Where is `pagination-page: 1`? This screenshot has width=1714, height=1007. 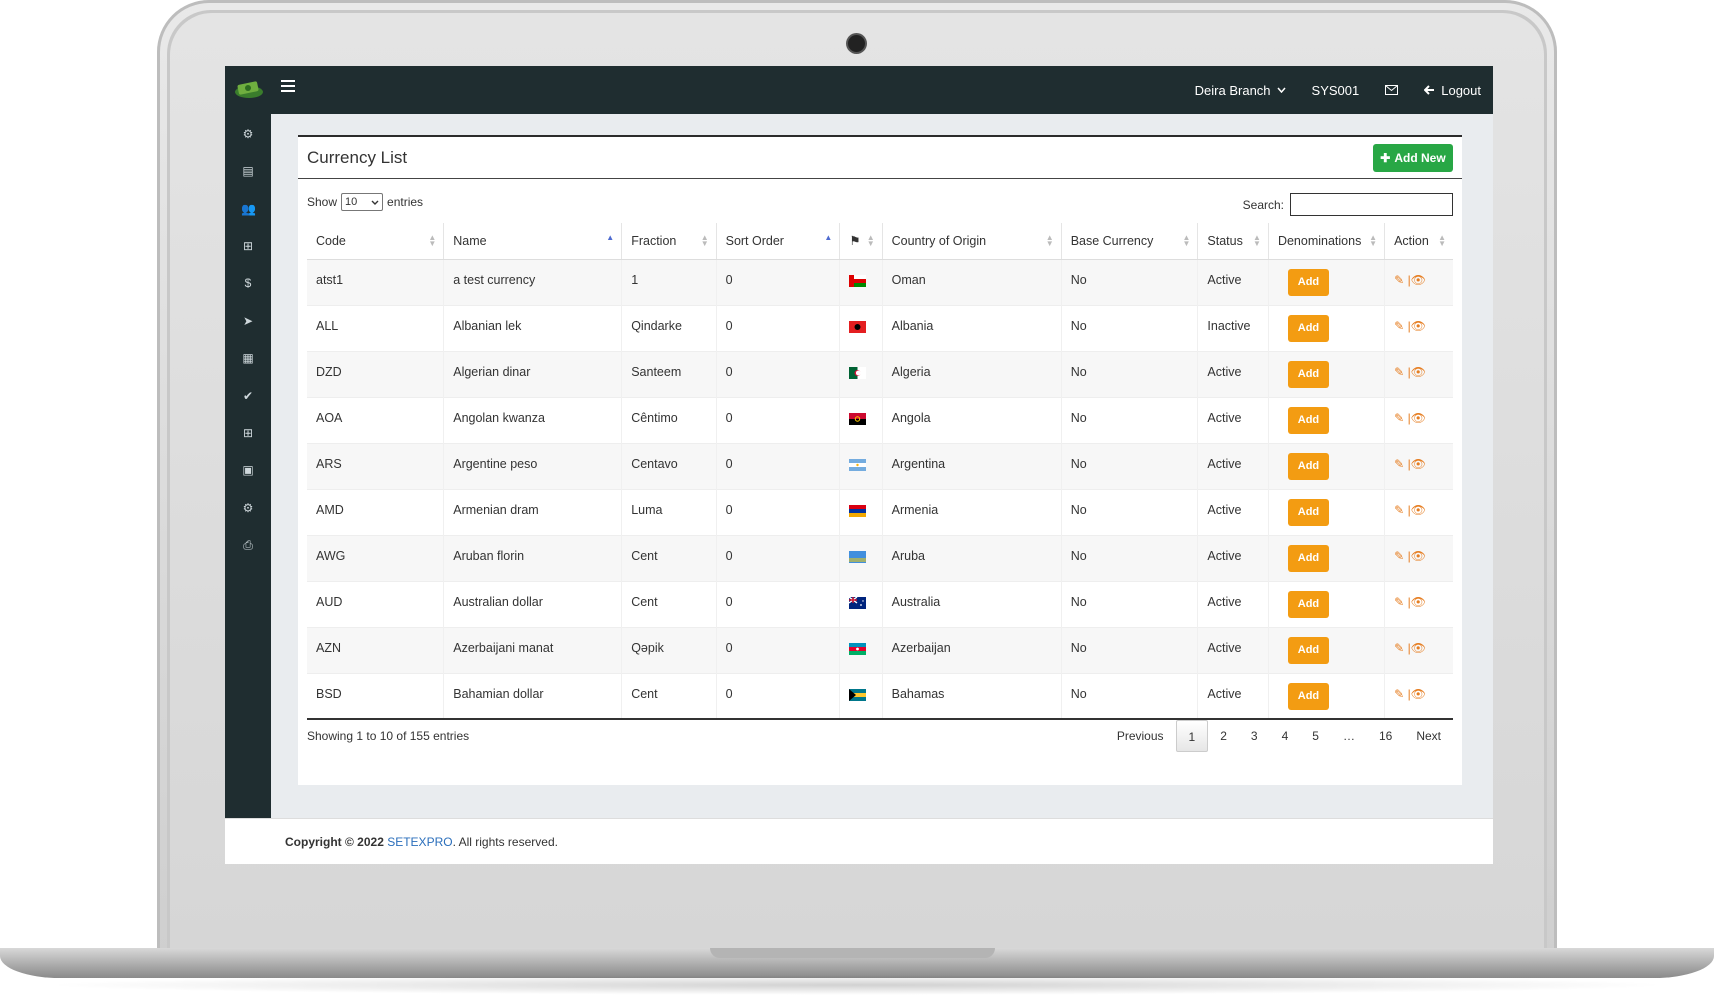 pagination-page: 1 is located at coordinates (1192, 736).